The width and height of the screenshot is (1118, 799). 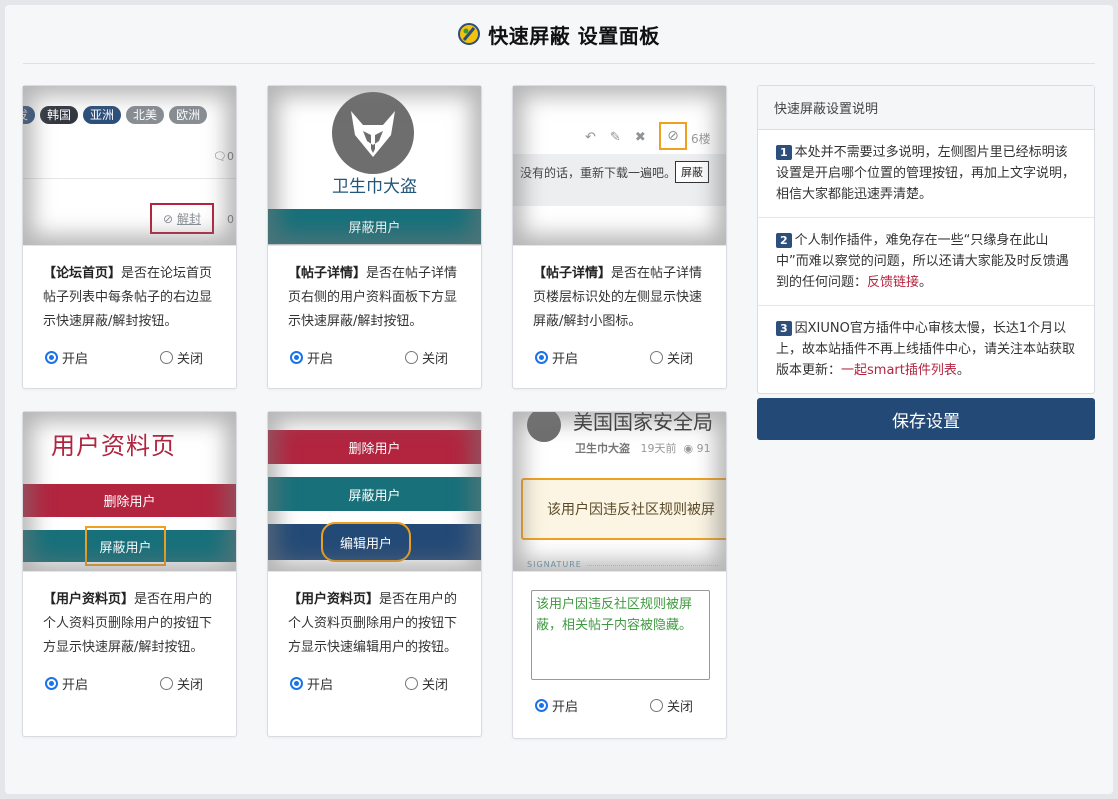 I want to click on post-toolbar: ↶ ✎ ✖, so click(x=615, y=137).